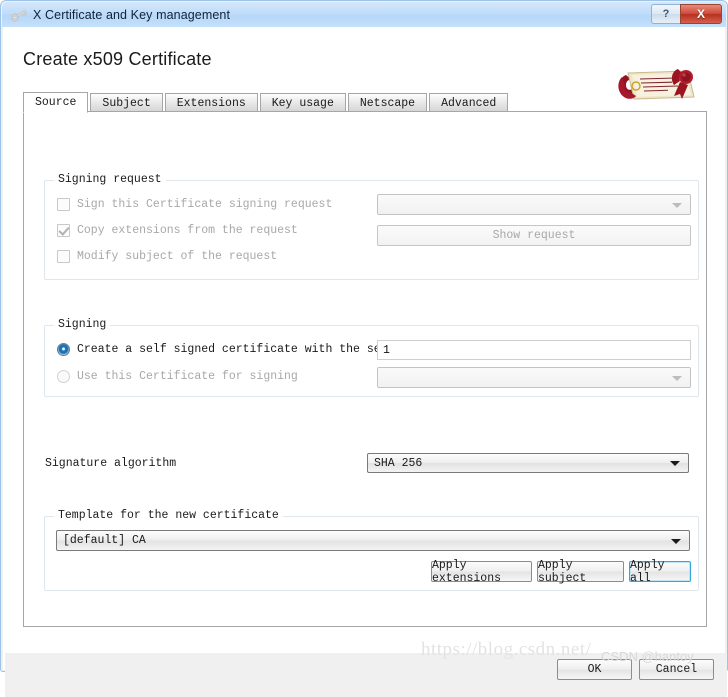  Describe the element at coordinates (177, 256) in the screenshot. I see `modify-subject-label: Modify subject of the request` at that location.